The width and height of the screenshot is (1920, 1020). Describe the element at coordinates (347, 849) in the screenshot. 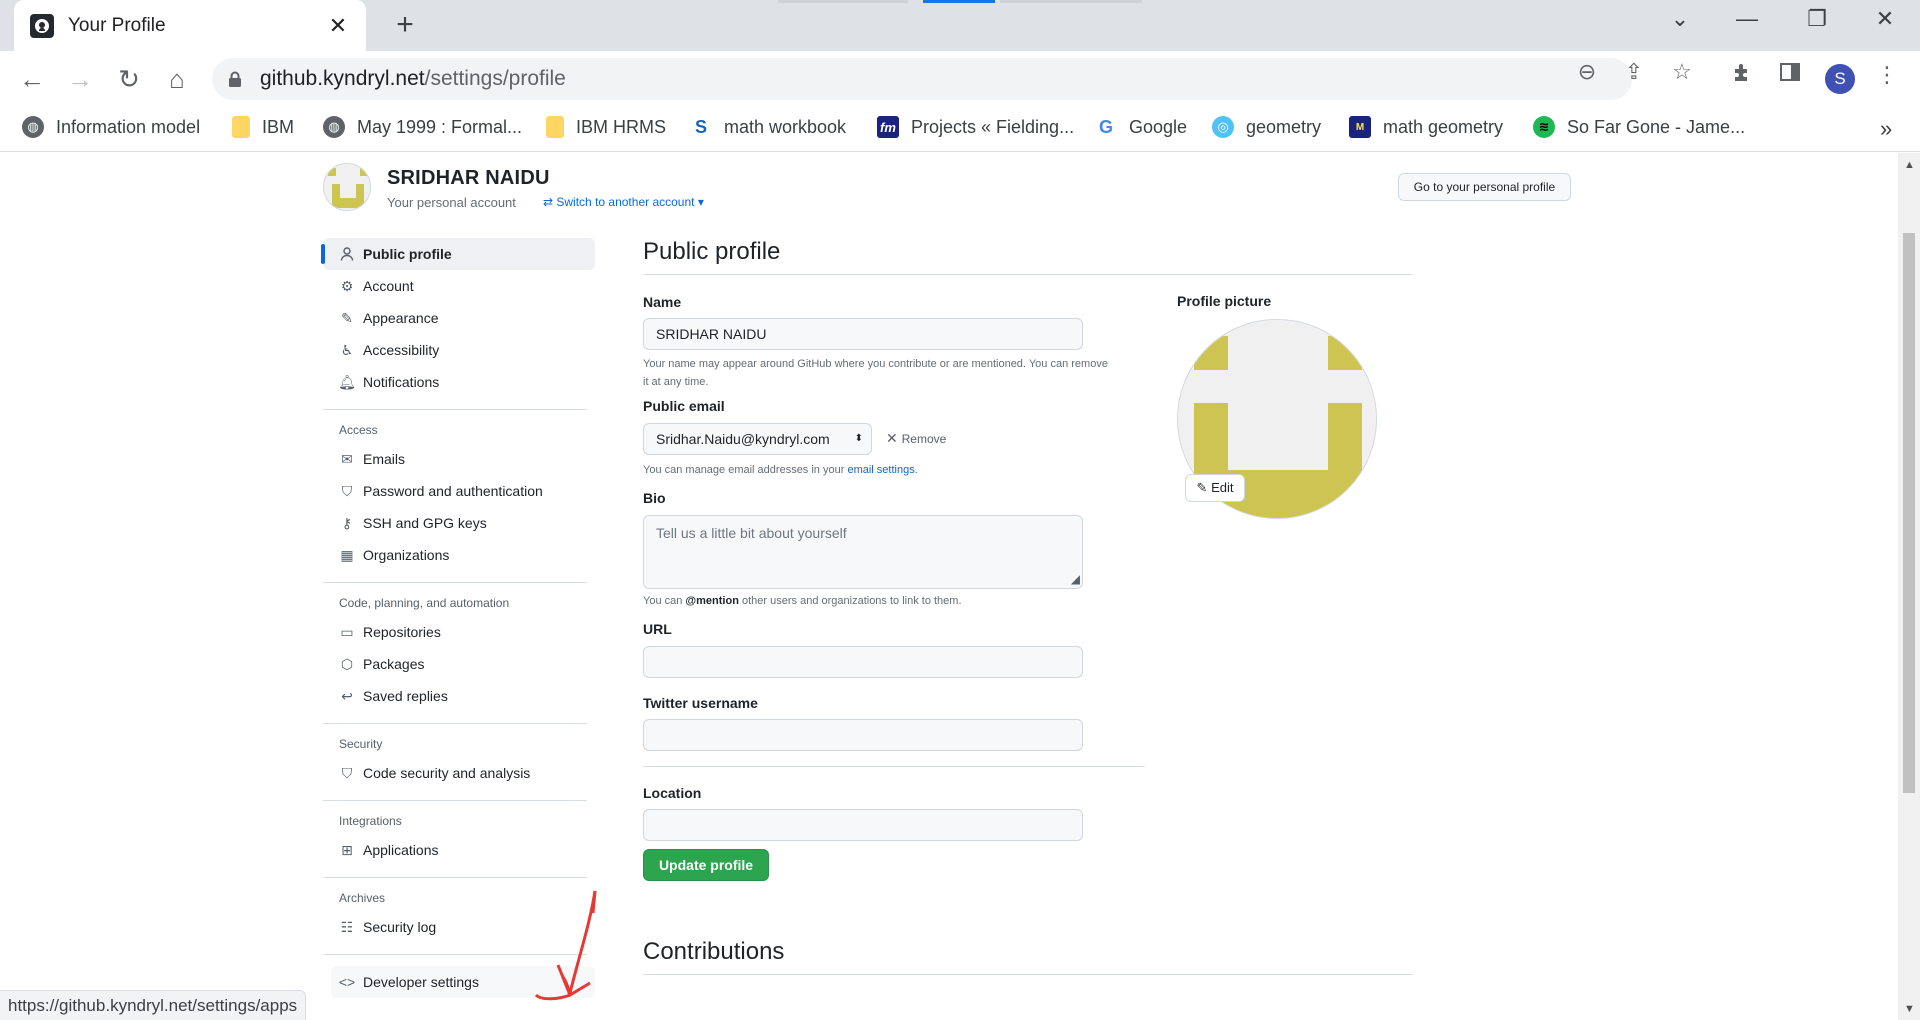

I see `apps-icon: ⊞` at that location.